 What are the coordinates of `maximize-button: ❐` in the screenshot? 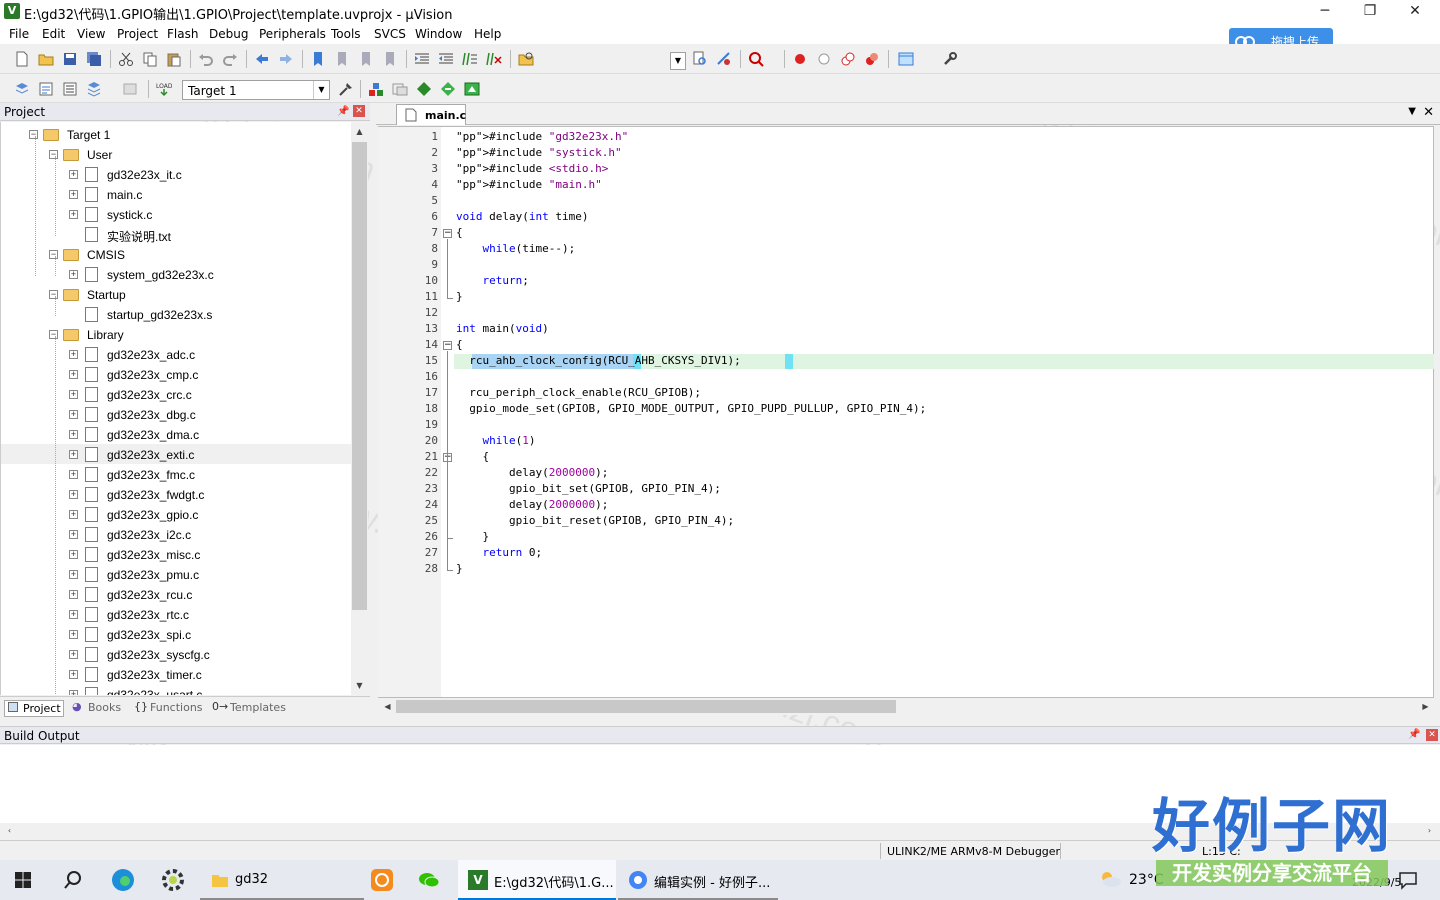 It's located at (1370, 12).